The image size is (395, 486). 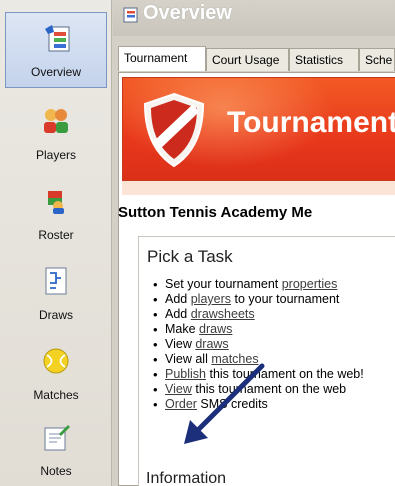 I want to click on tournament-banner: Tournament, so click(x=258, y=129).